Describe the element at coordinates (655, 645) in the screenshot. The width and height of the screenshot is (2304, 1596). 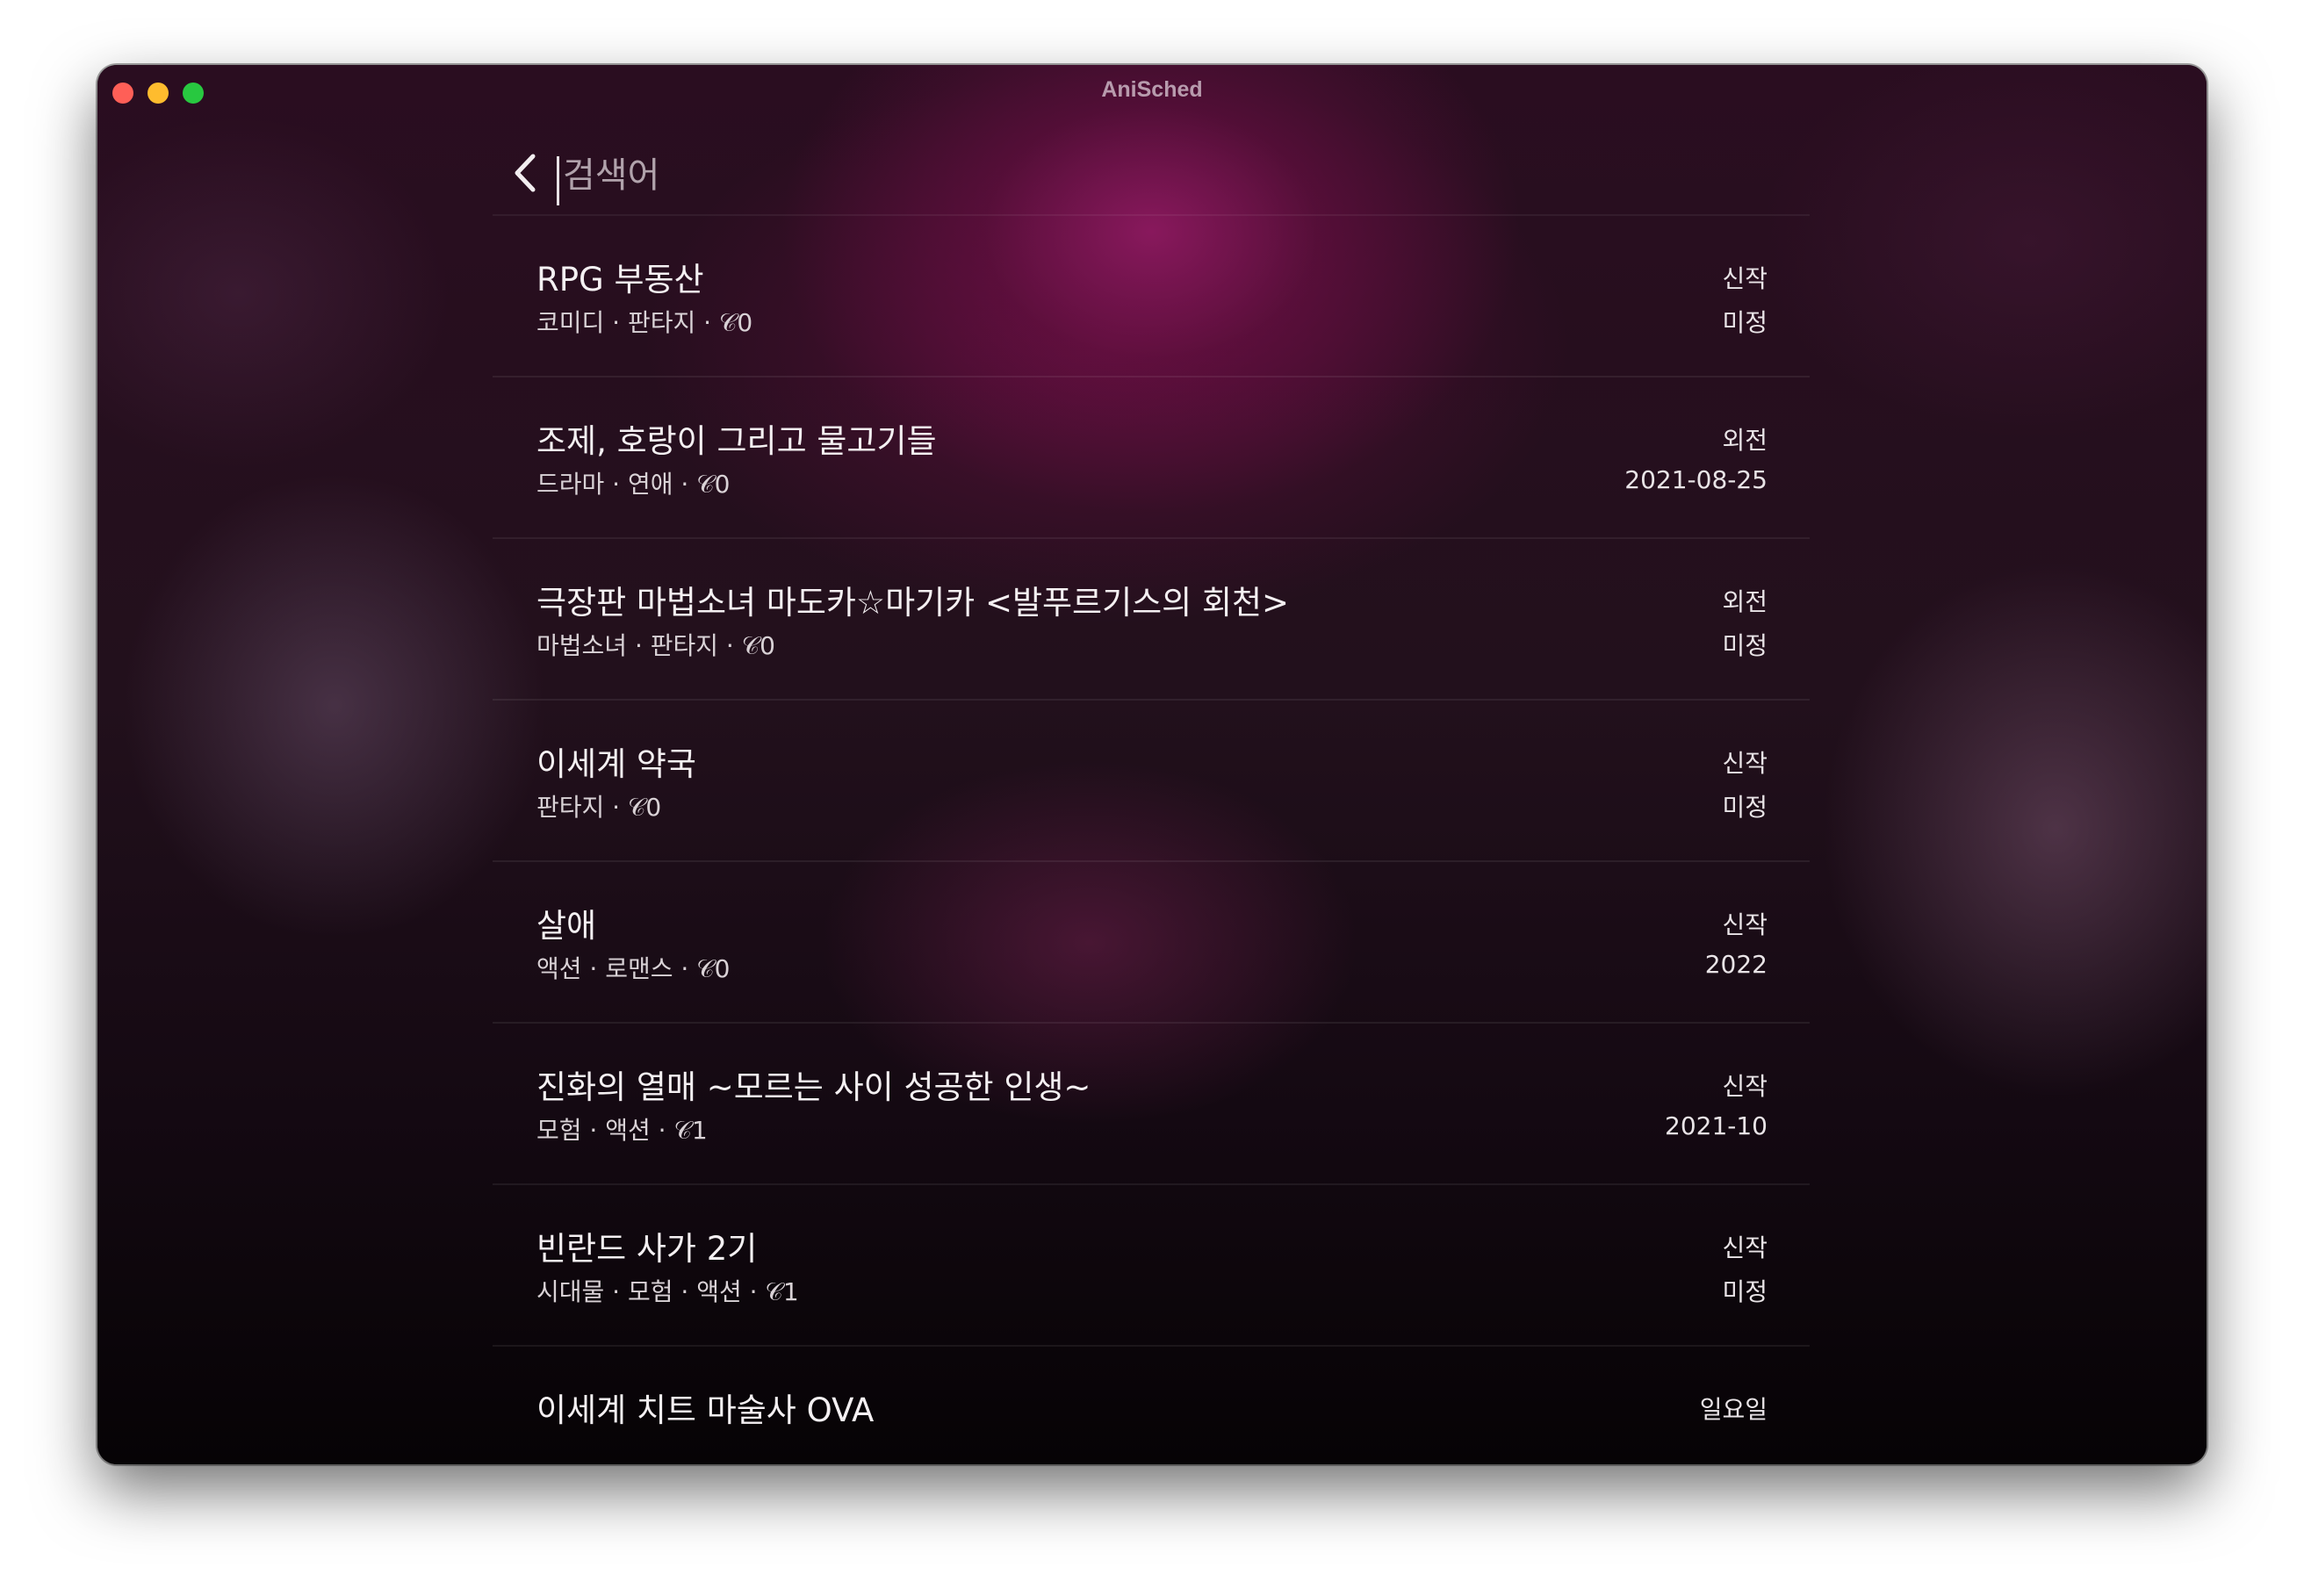
I see `item-meta: 마법소녀 · 판타지 · 𝒞0` at that location.